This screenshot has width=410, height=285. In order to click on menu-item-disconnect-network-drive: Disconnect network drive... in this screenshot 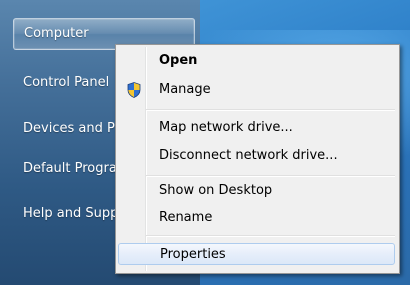, I will do `click(256, 156)`.